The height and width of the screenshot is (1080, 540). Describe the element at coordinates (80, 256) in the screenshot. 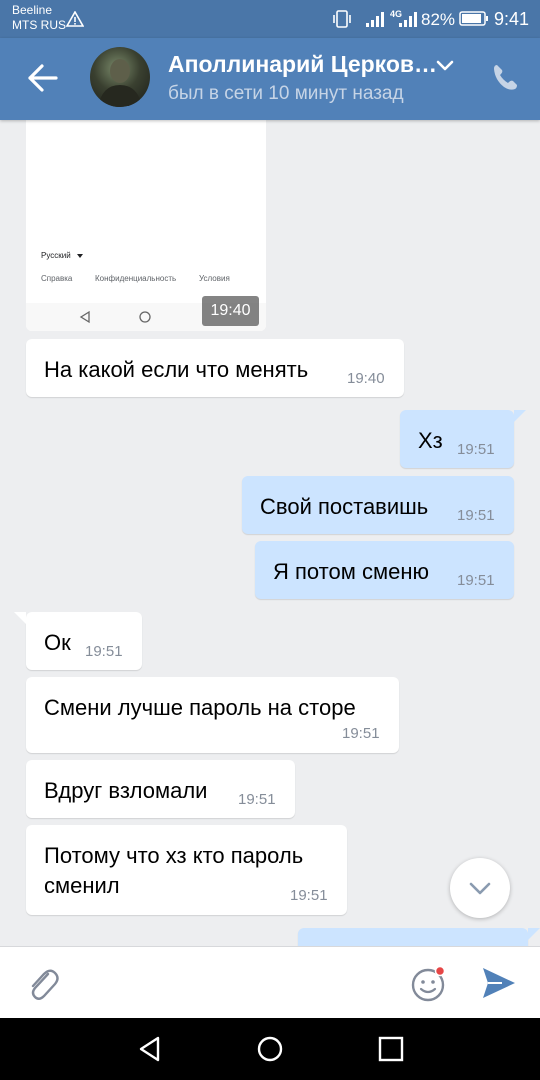

I see `caret-down-icon` at that location.